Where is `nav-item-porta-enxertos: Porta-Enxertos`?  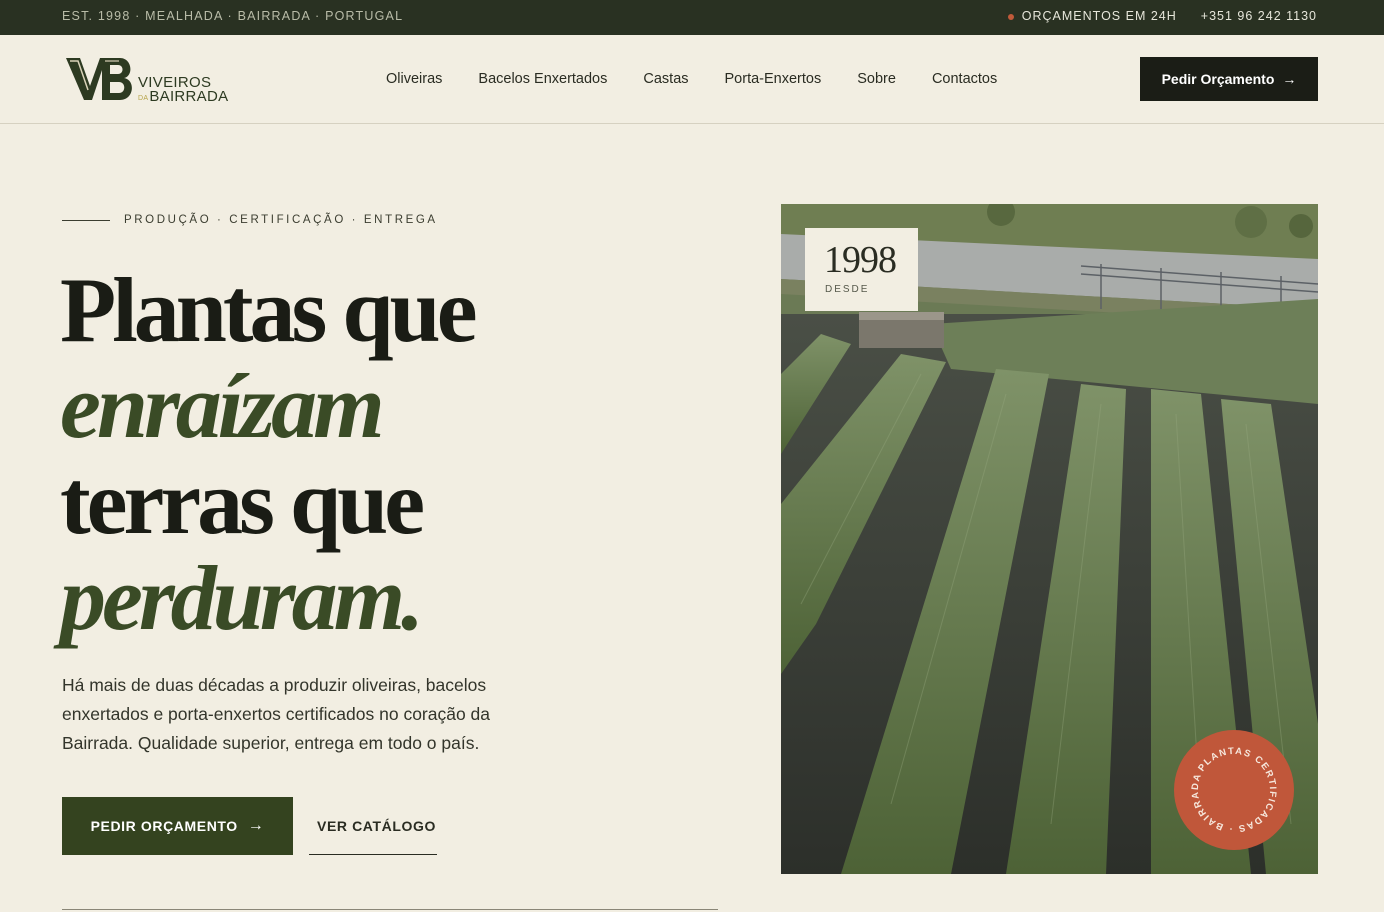
nav-item-porta-enxertos: Porta-Enxertos is located at coordinates (773, 79).